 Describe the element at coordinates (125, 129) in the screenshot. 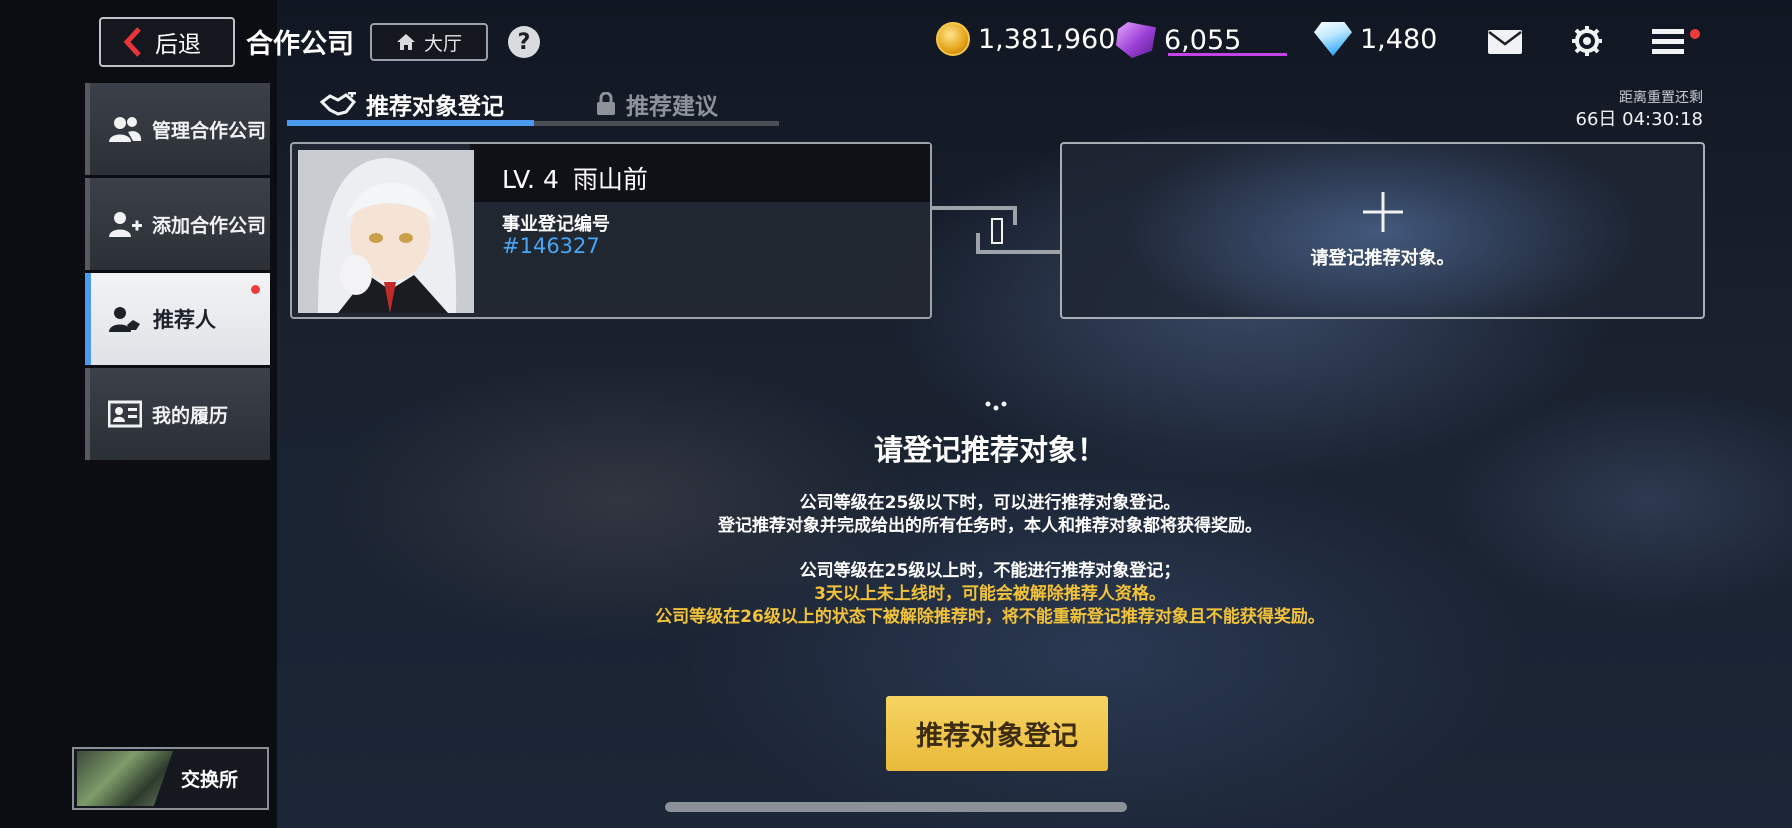

I see `people-icon` at that location.